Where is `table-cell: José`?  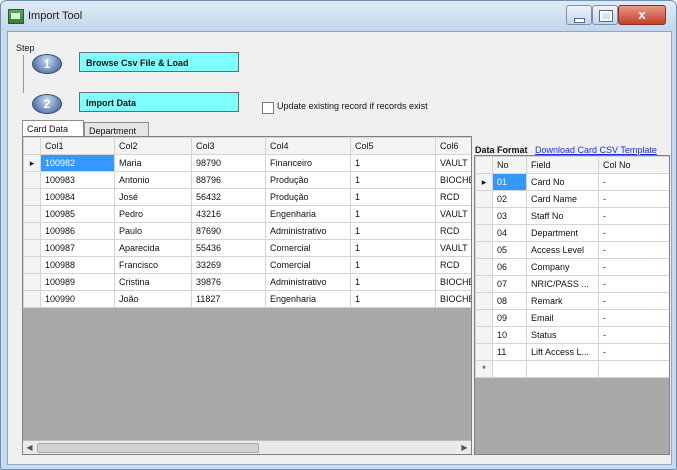 table-cell: José is located at coordinates (153, 197).